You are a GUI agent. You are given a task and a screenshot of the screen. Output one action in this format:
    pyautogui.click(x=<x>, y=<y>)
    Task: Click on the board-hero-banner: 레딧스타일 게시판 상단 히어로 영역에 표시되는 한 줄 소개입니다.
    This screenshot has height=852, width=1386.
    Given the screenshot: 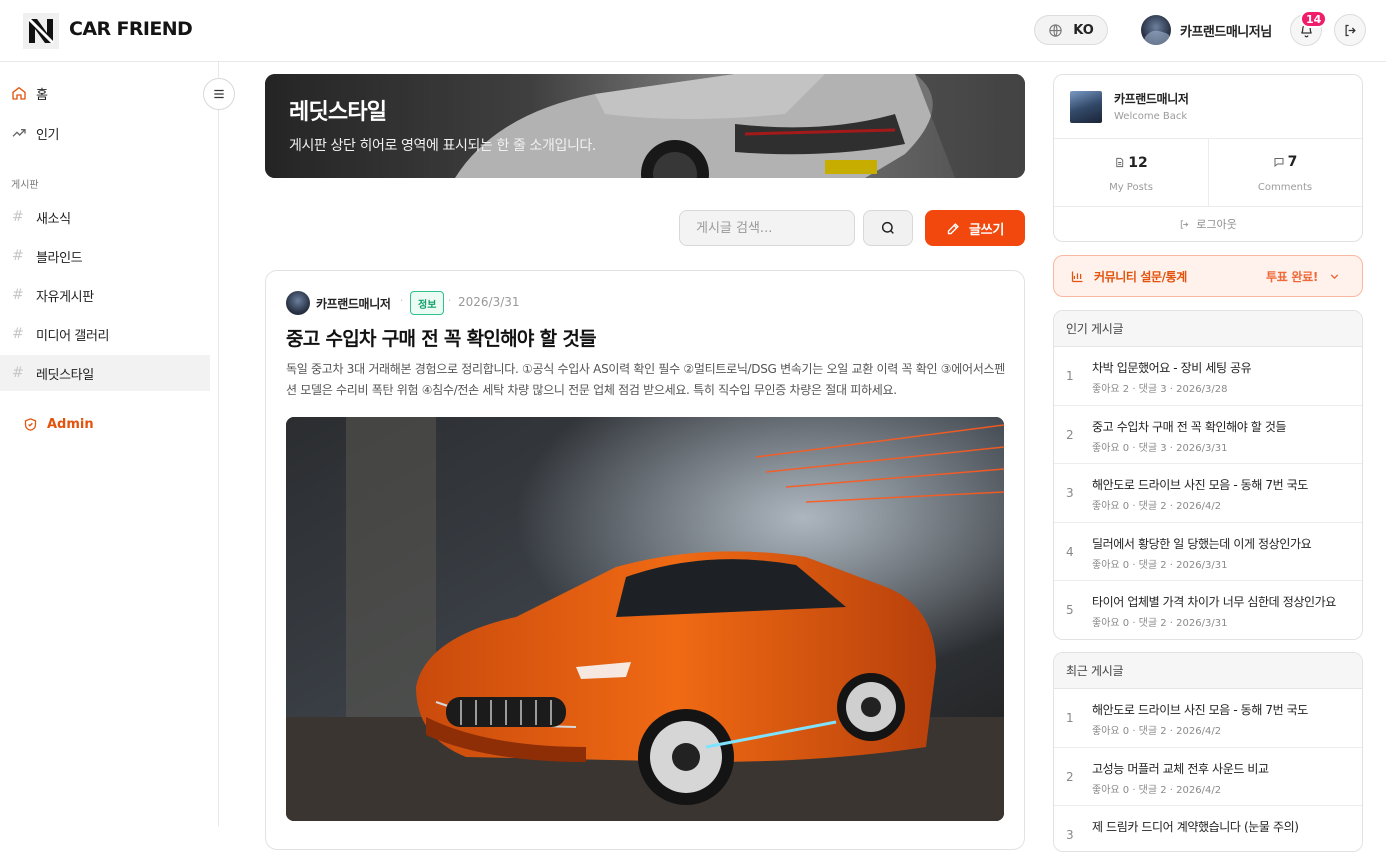 What is the action you would take?
    pyautogui.click(x=645, y=126)
    